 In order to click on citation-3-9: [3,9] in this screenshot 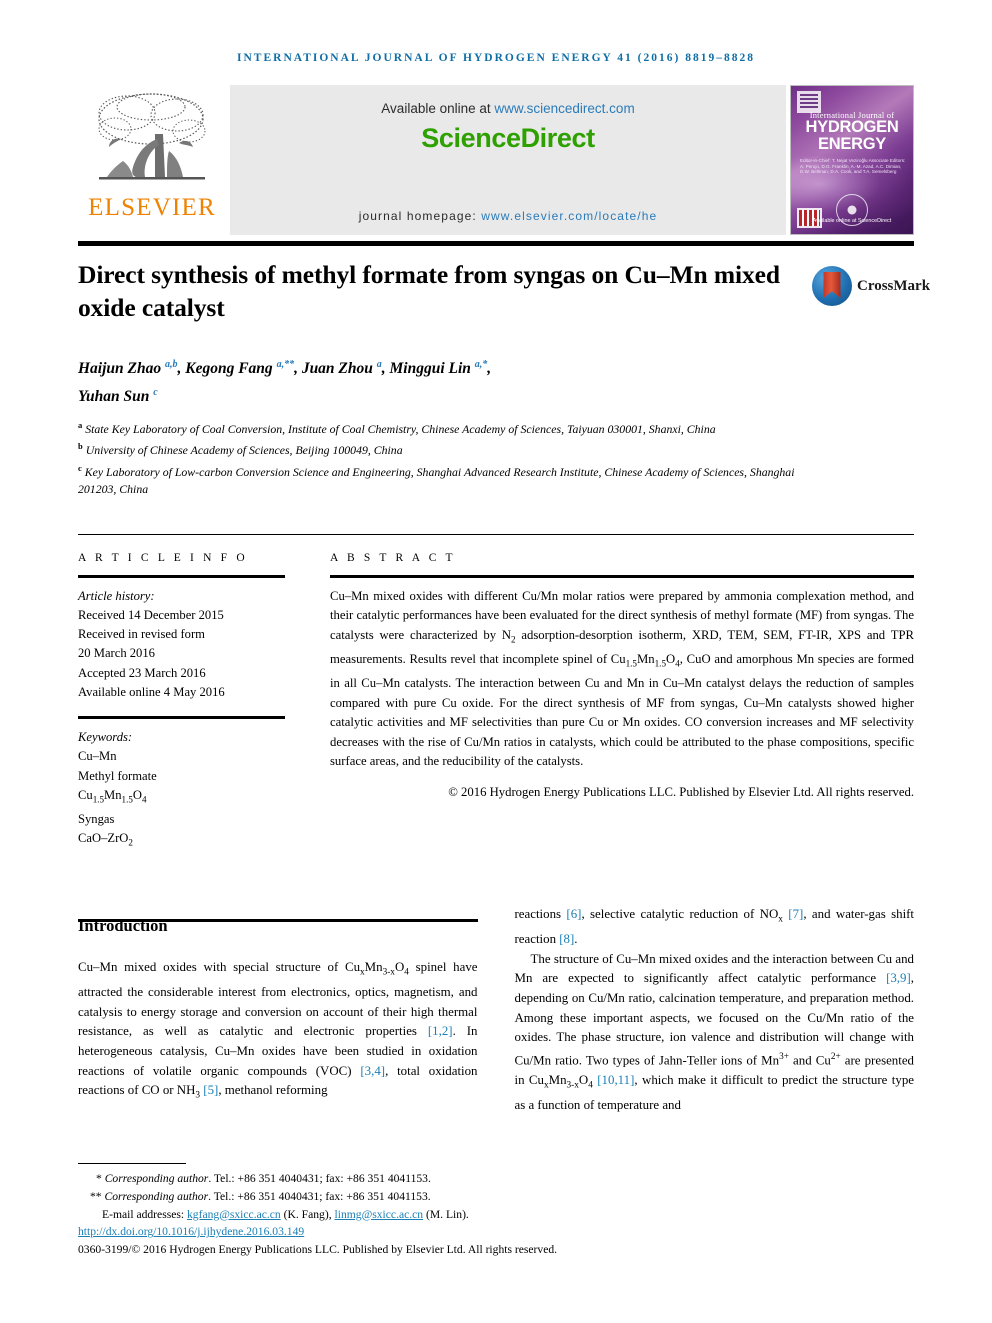, I will do `click(898, 978)`.